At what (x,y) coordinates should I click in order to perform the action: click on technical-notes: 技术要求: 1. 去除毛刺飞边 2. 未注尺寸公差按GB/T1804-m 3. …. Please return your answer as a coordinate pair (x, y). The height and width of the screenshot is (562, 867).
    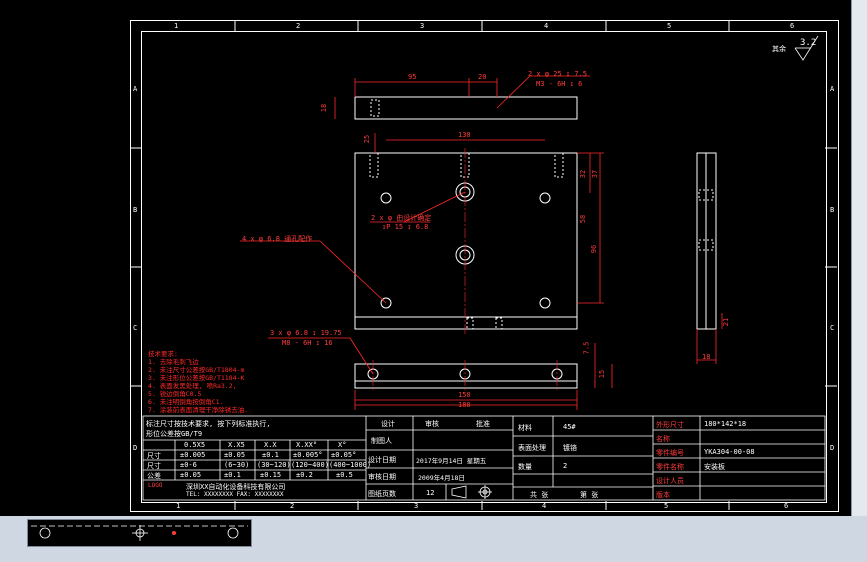
    Looking at the image, I should click on (198, 382).